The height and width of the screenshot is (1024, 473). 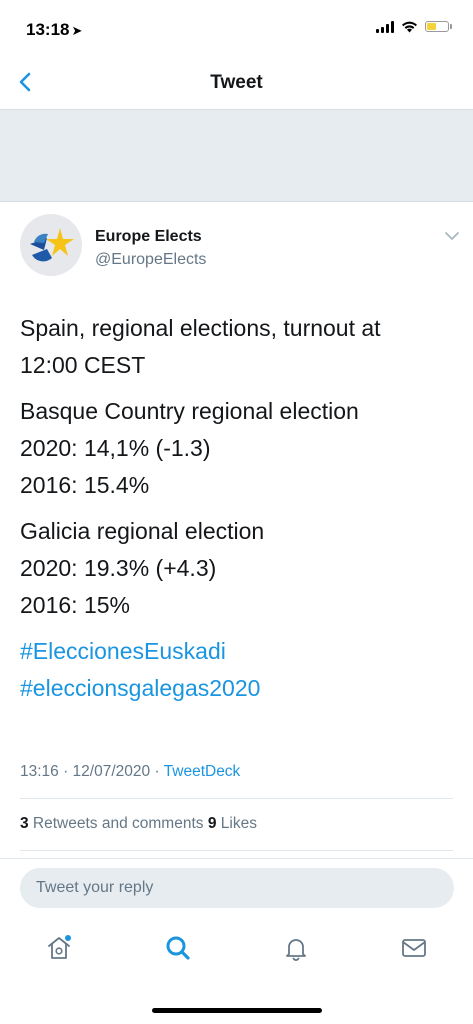 I want to click on author-name: Europe Elects, so click(x=148, y=237).